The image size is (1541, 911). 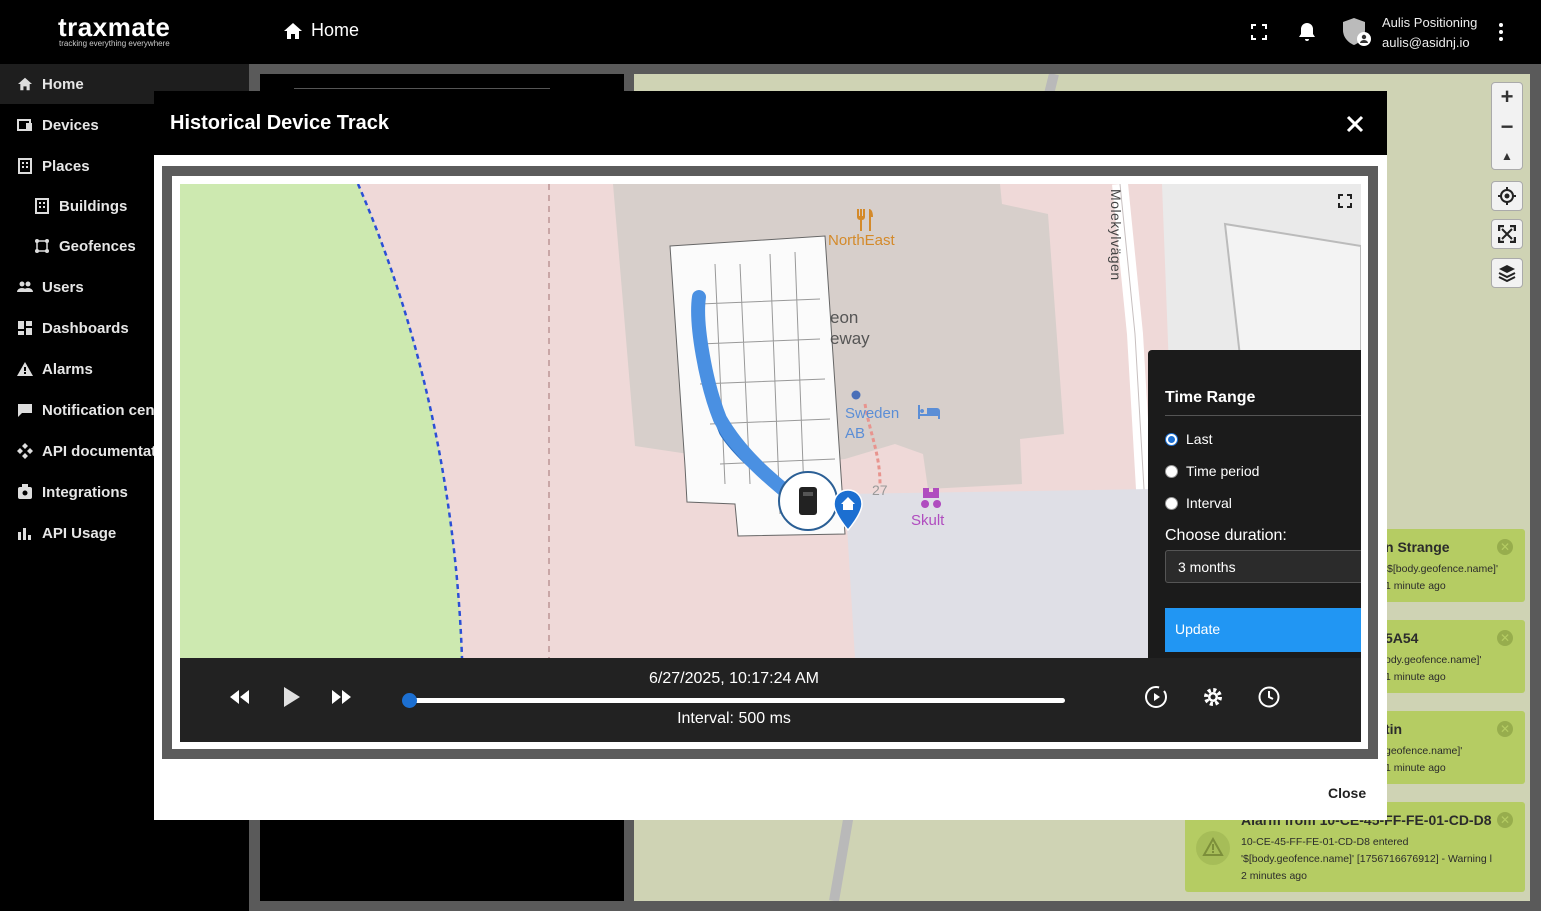 I want to click on radio-label: Interval, so click(x=1209, y=503).